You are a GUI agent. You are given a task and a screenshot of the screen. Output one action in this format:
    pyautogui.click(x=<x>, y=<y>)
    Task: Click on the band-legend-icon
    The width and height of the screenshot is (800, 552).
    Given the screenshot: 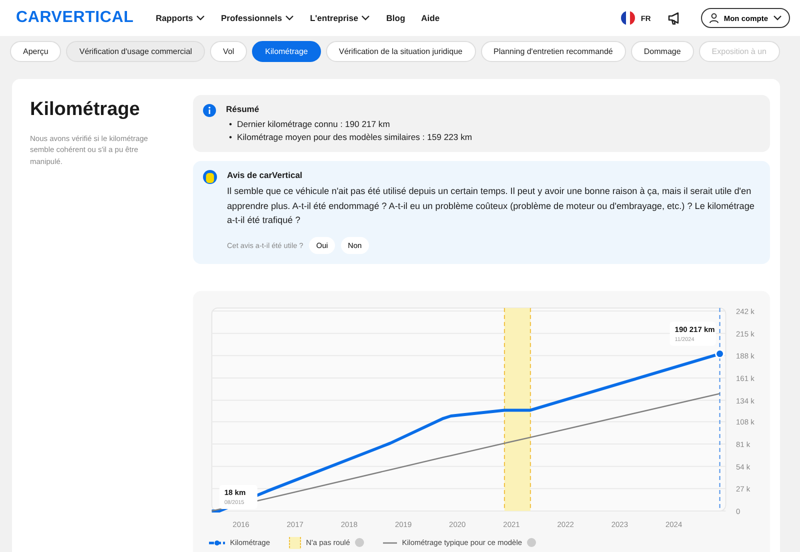 What is the action you would take?
    pyautogui.click(x=295, y=542)
    